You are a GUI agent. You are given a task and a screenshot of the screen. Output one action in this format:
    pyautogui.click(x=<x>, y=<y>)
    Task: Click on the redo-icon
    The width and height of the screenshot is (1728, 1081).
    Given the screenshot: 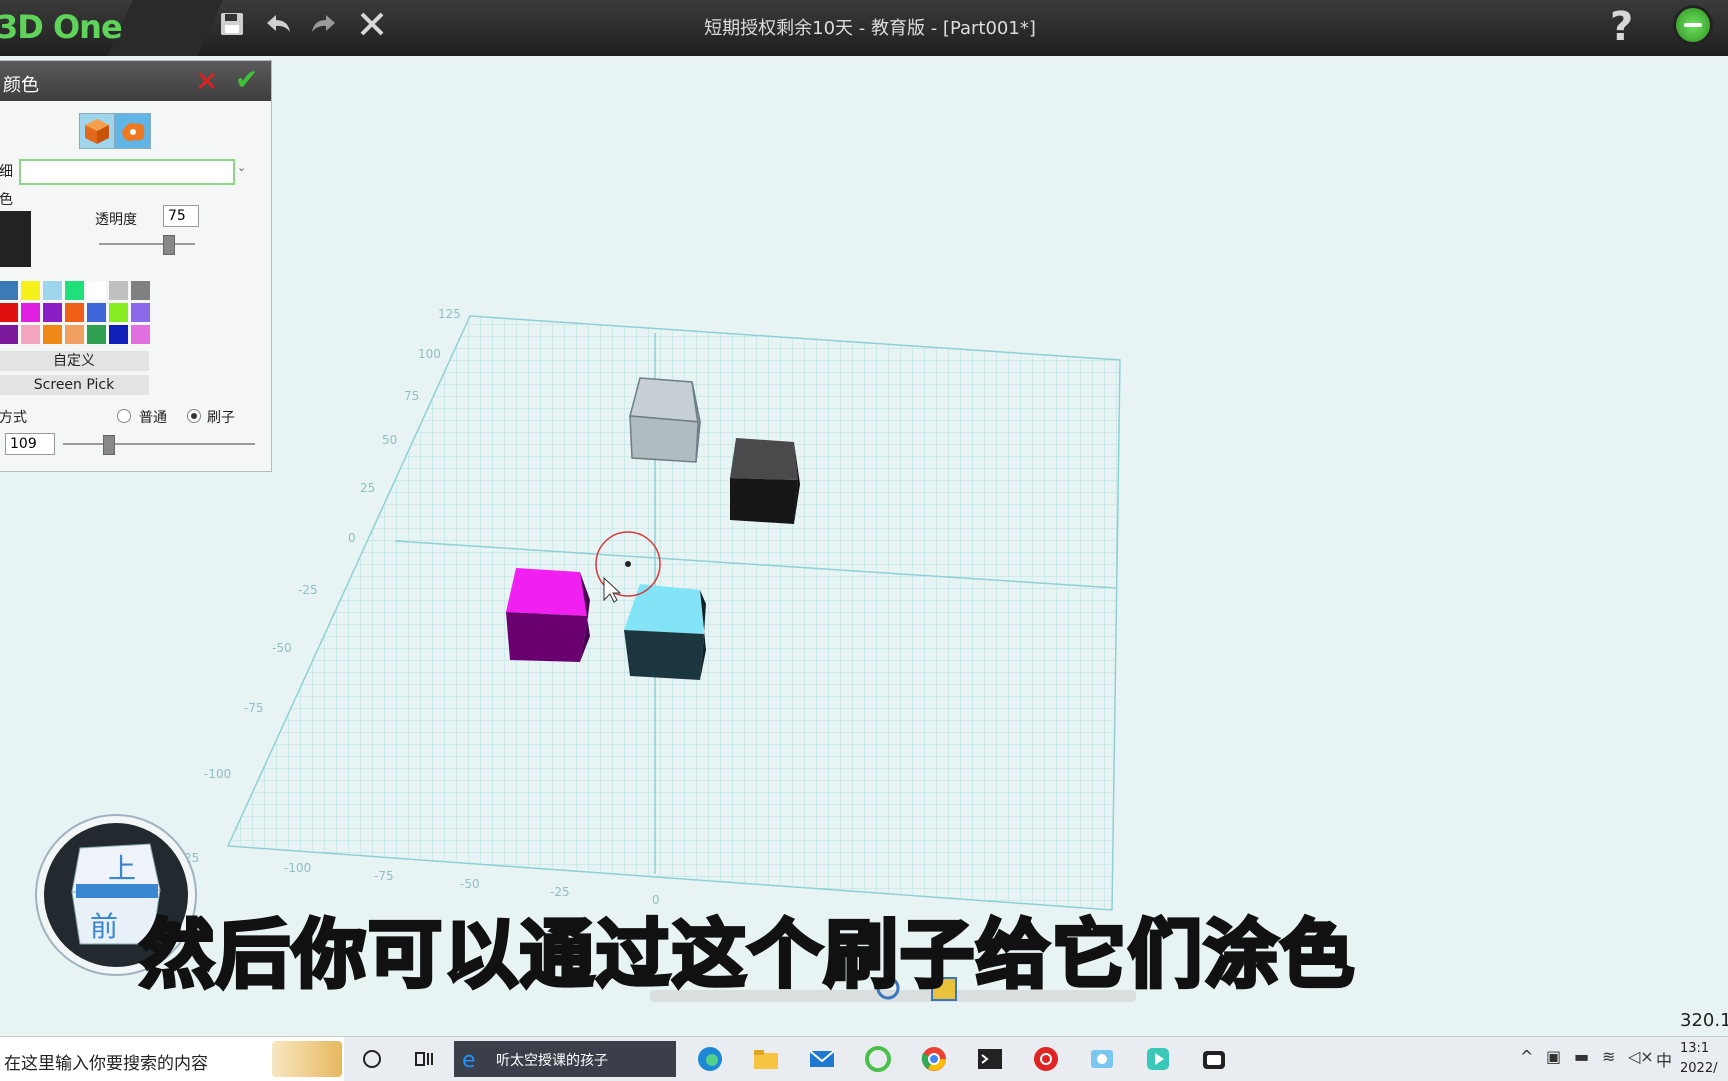 What is the action you would take?
    pyautogui.click(x=324, y=24)
    